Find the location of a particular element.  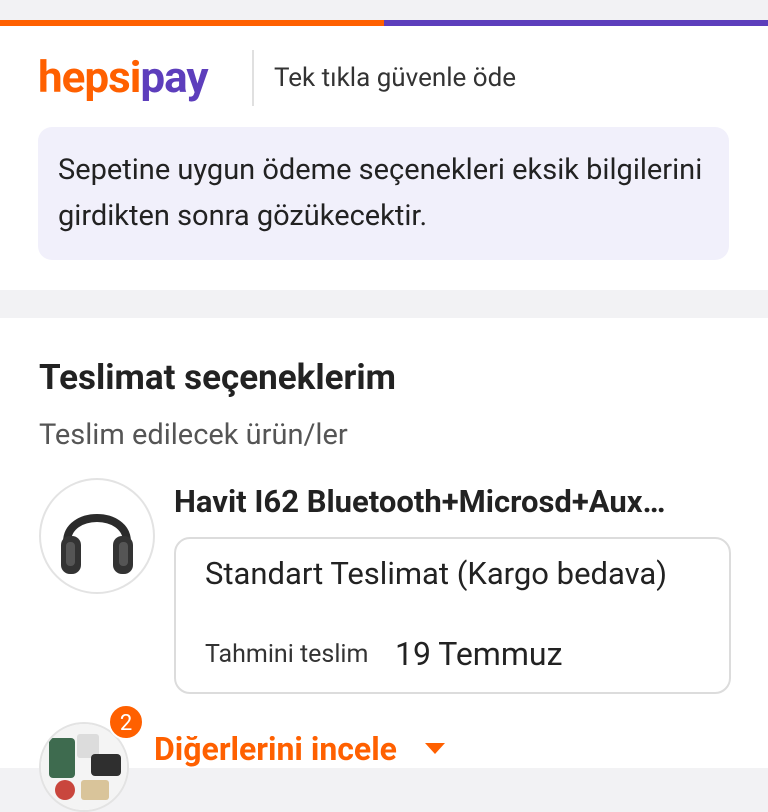

other-products-count-badge: 2 is located at coordinates (126, 722).